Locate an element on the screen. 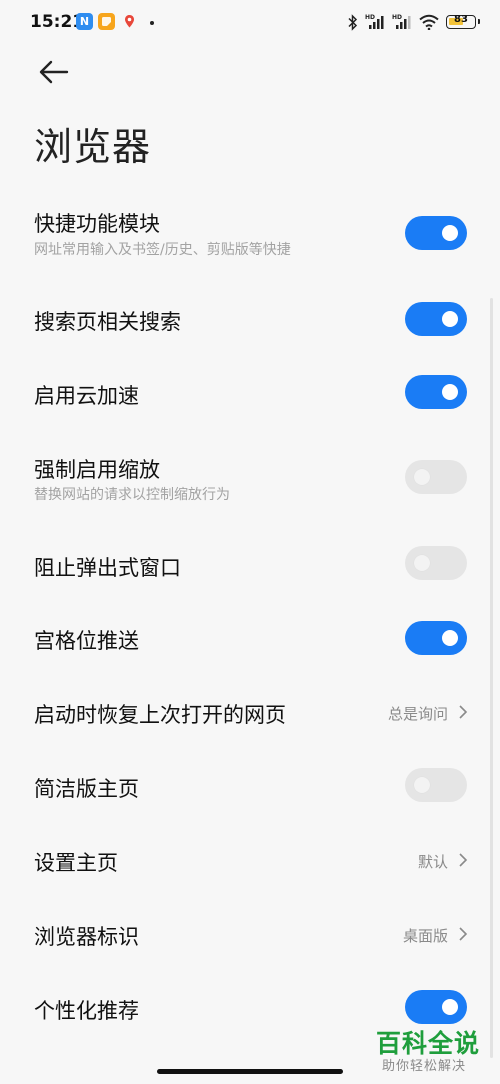 The image size is (500, 1084). setting-title: 简洁版主页 is located at coordinates (86, 789).